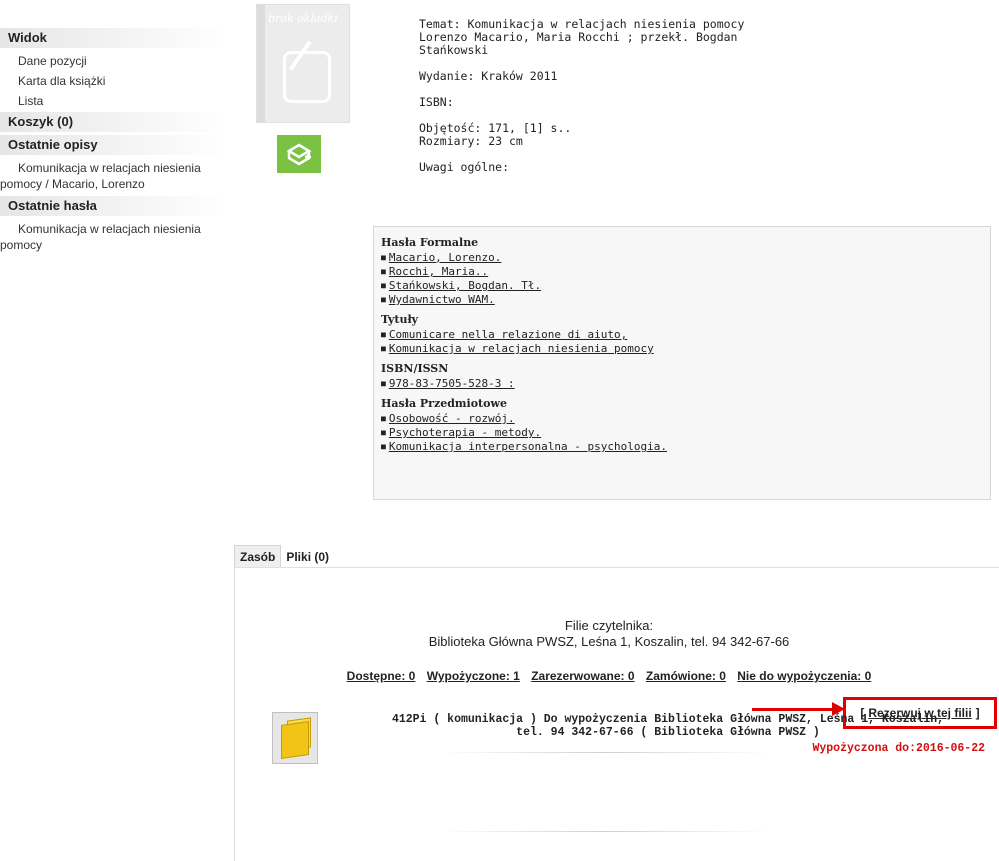 This screenshot has height=861, width=999. What do you see at coordinates (582, 676) in the screenshot?
I see `reserved-count-link: Zarezerwowane: 0` at bounding box center [582, 676].